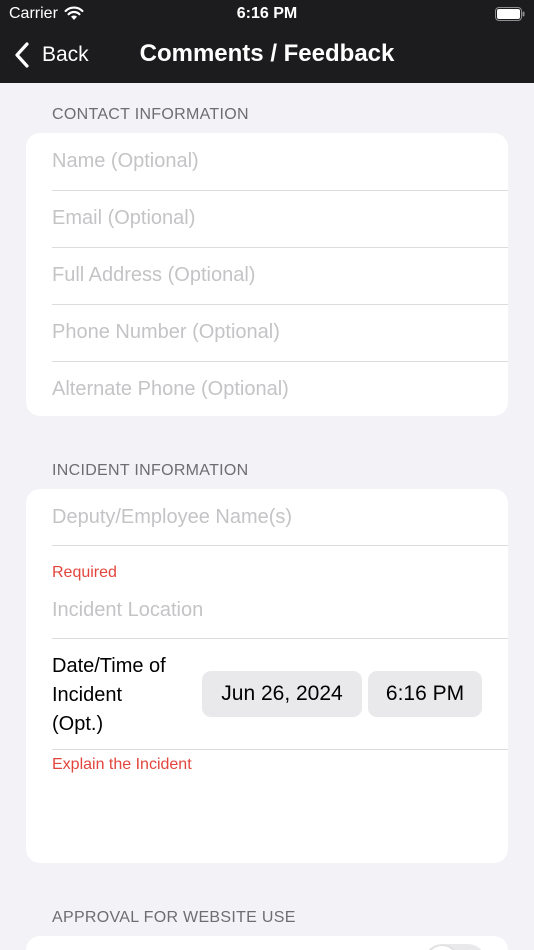 This screenshot has width=534, height=950. I want to click on incident-location-field, so click(272, 610).